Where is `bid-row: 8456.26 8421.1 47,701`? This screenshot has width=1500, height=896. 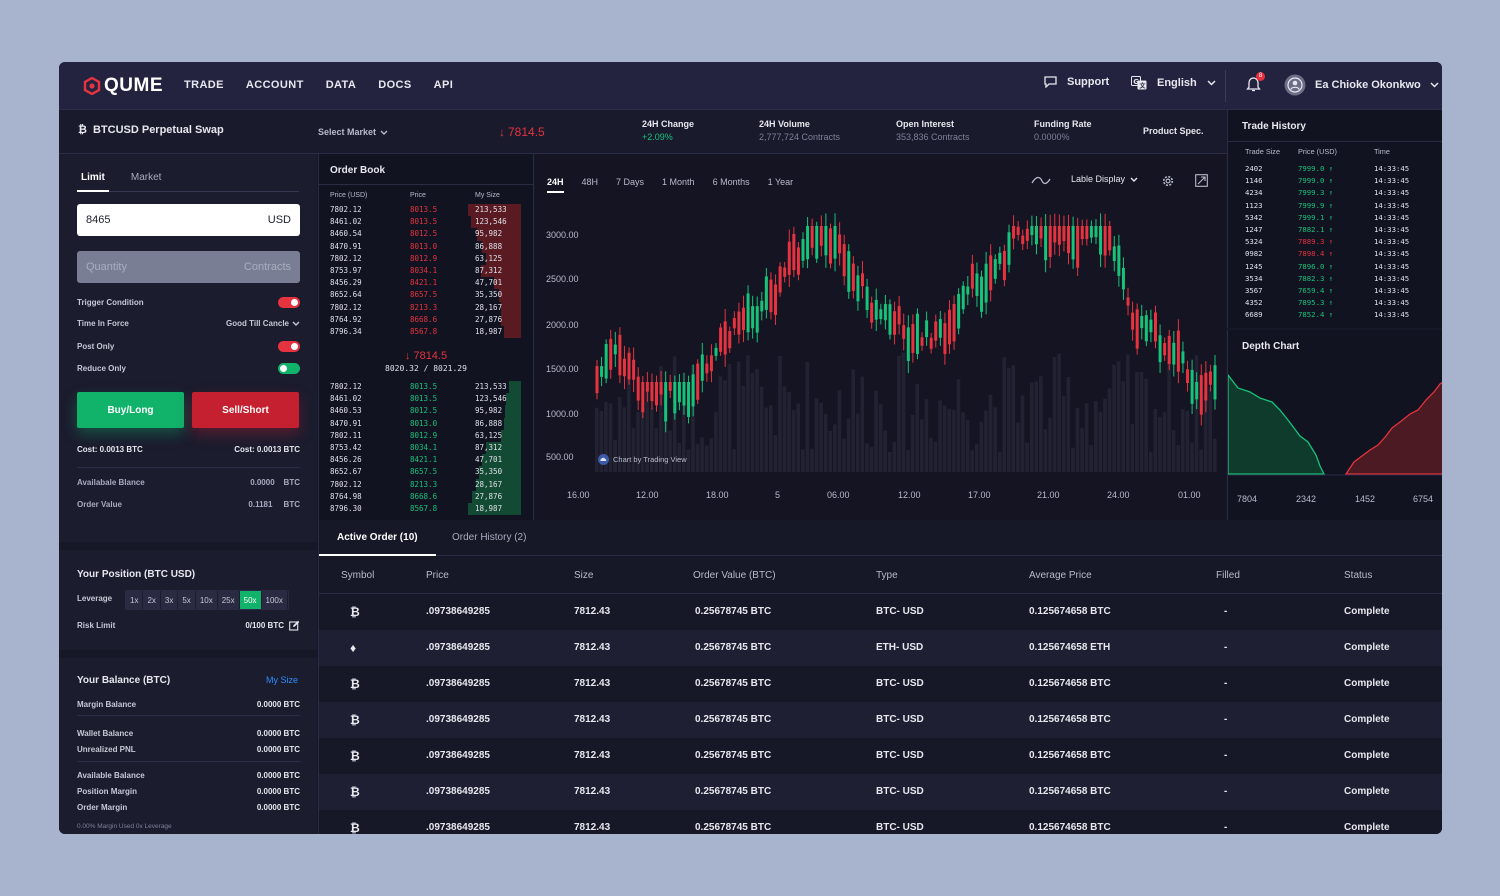
bid-row: 8456.26 8421.1 47,701 is located at coordinates (426, 460).